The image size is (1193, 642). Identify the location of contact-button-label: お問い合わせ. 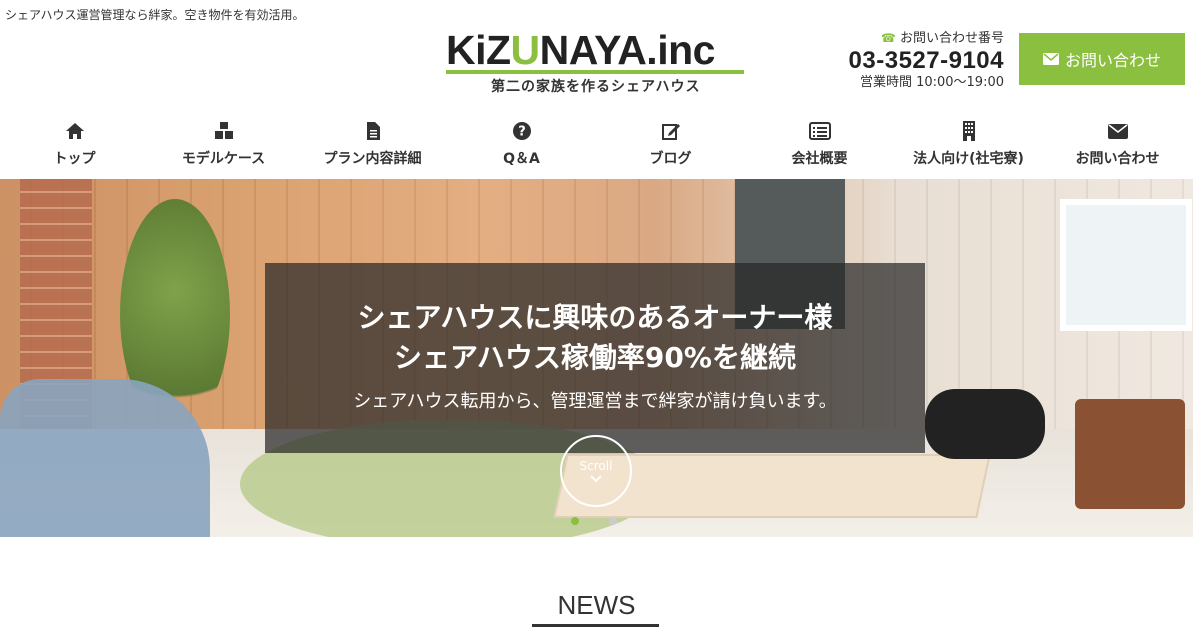
(1112, 60).